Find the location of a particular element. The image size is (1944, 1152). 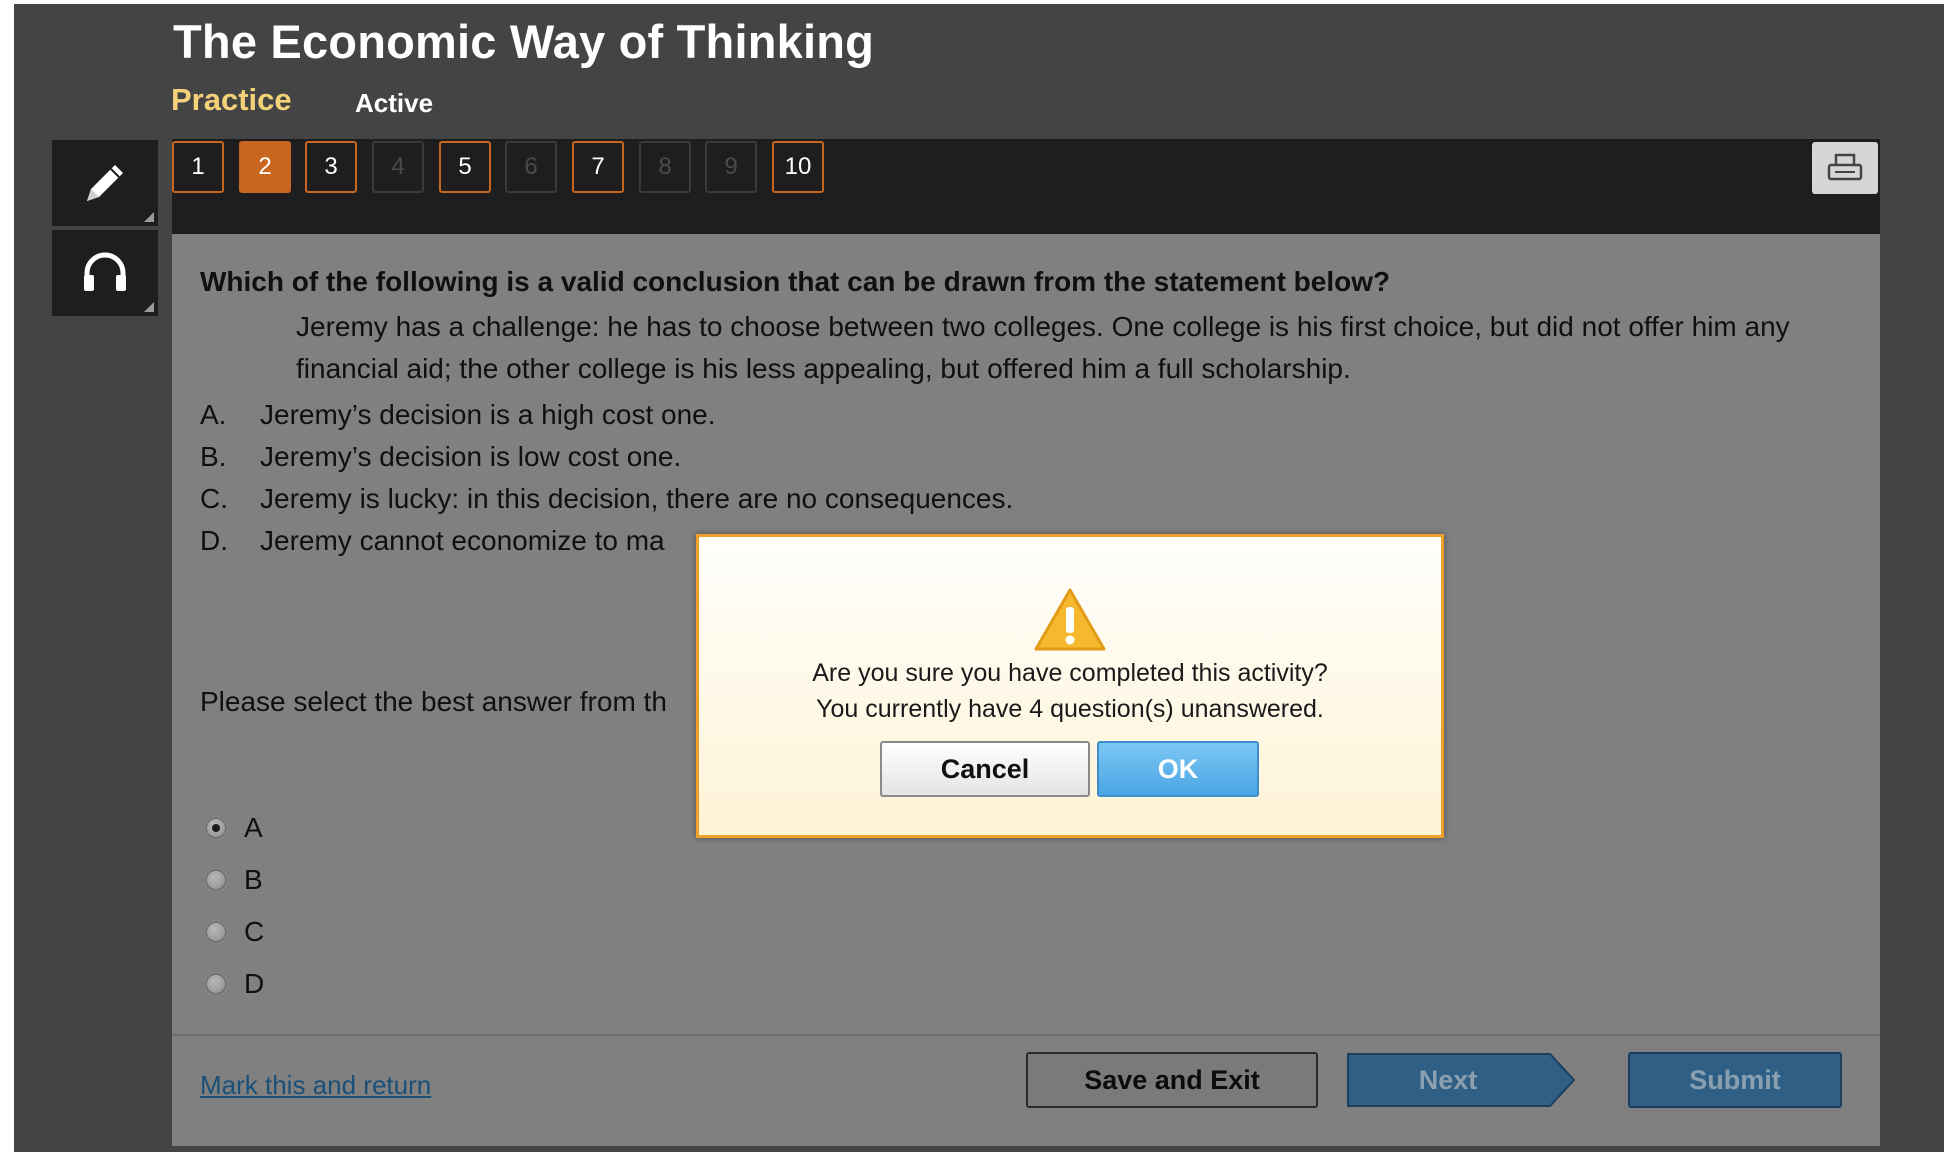

question-nav-1: 1 is located at coordinates (198, 167).